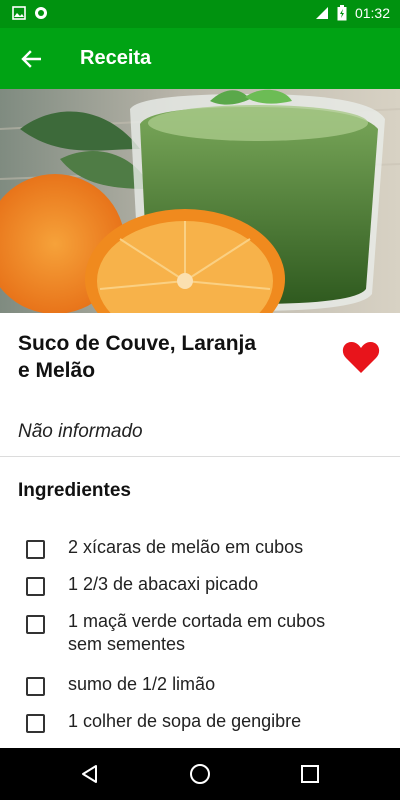 The height and width of the screenshot is (800, 400). I want to click on back-triangle-icon, so click(89, 774).